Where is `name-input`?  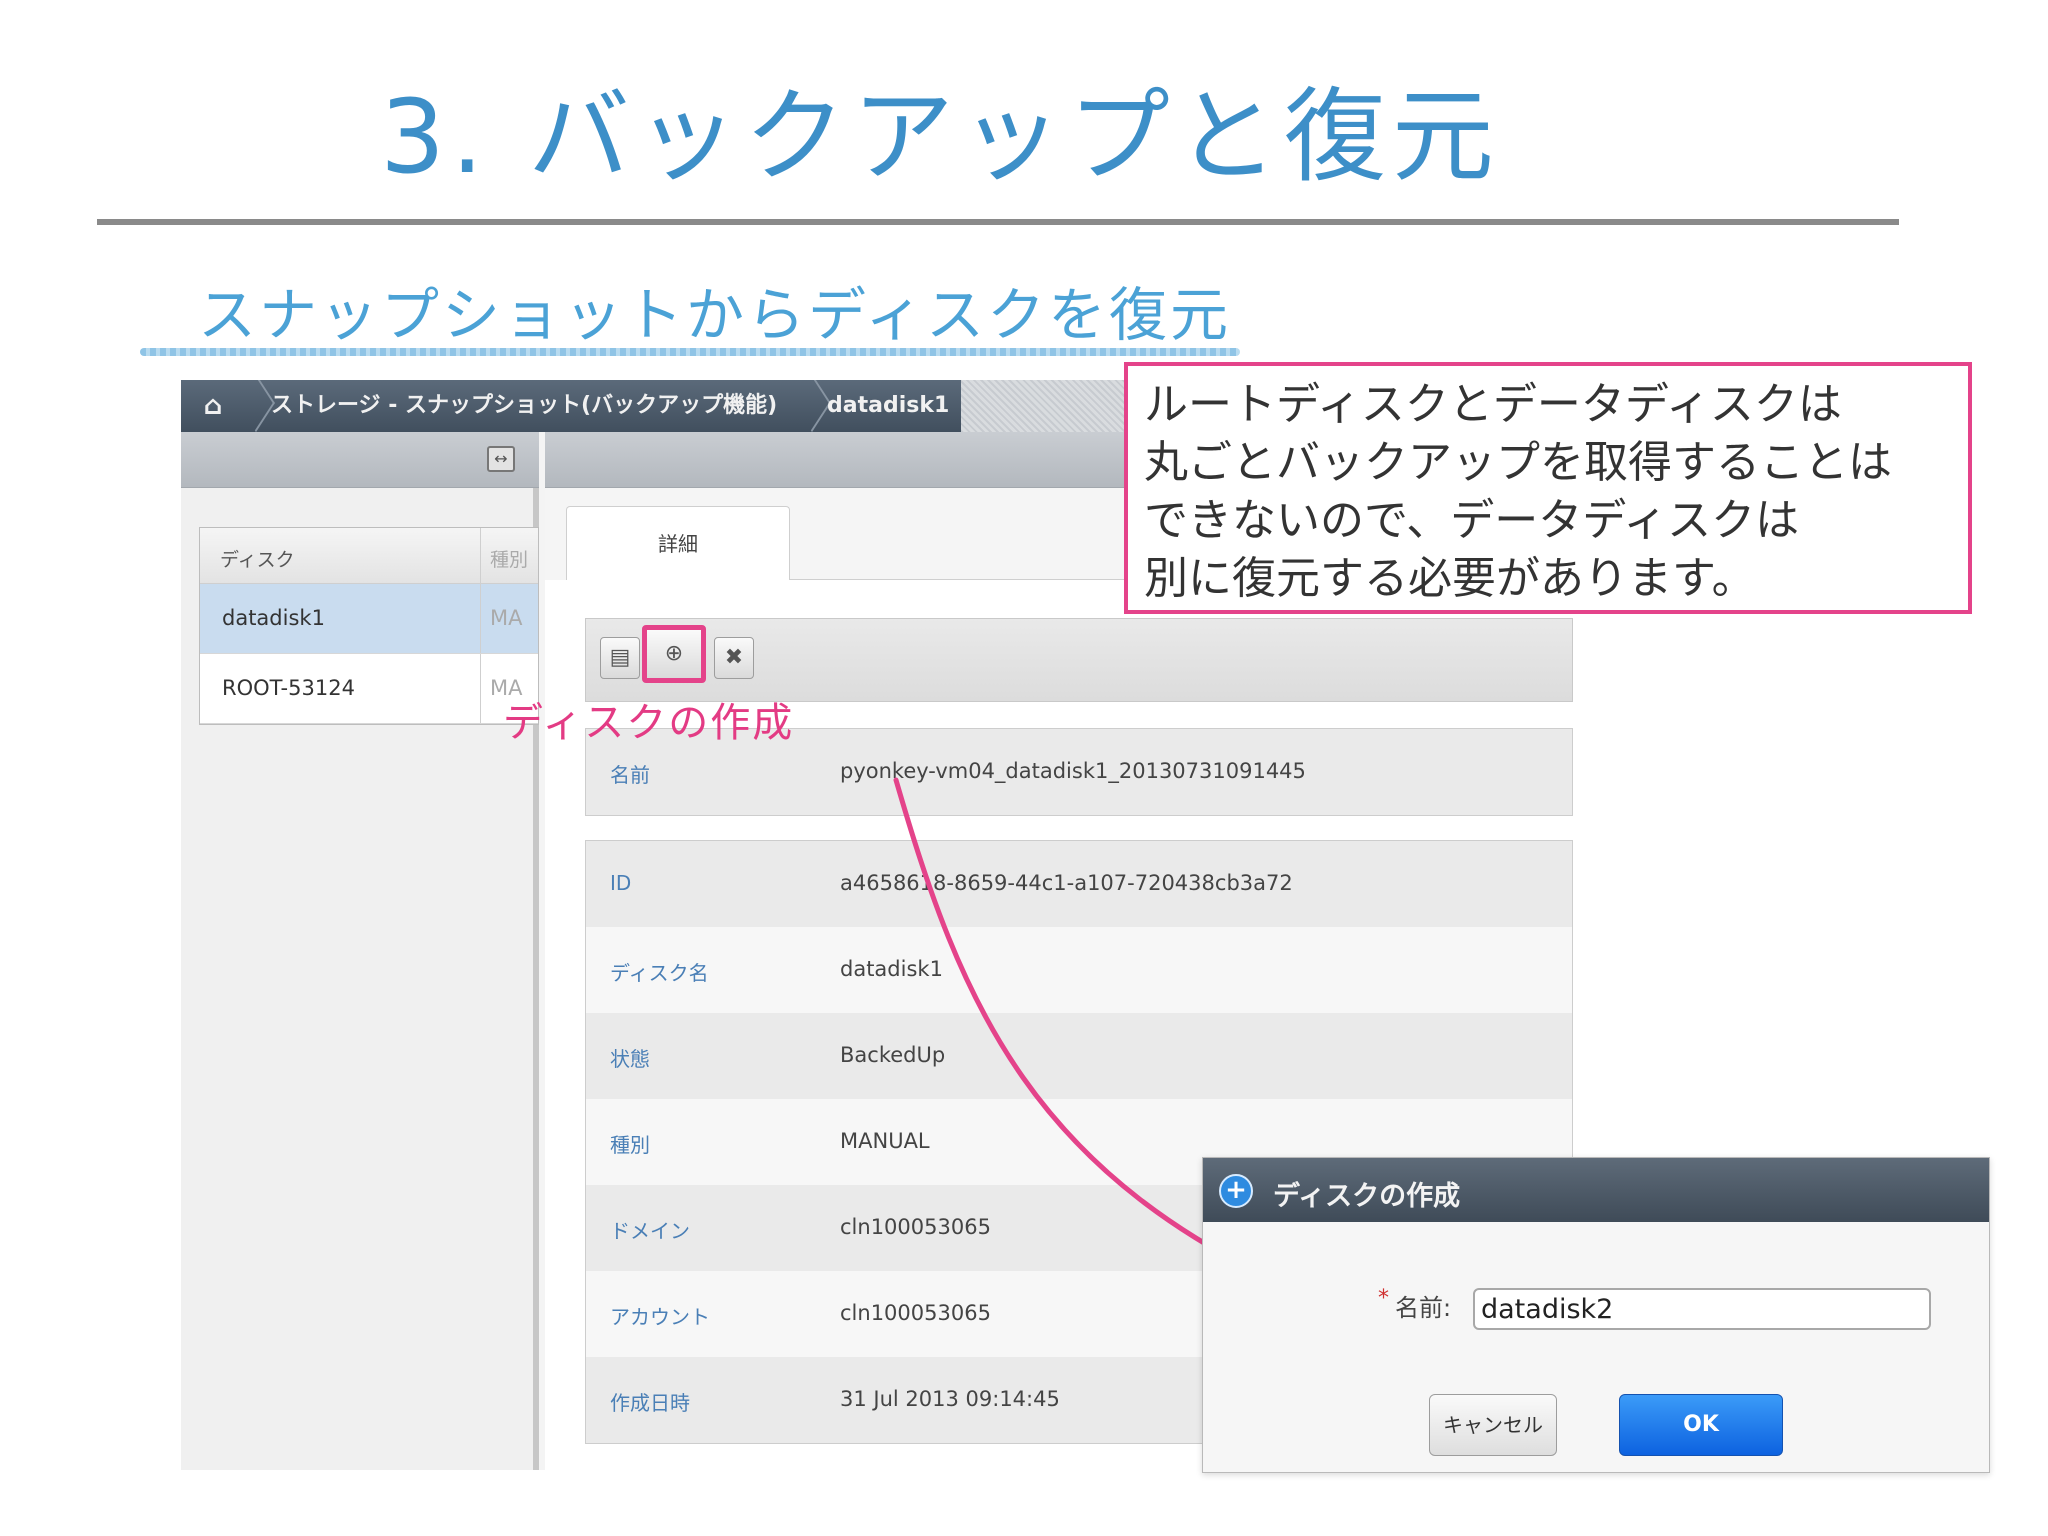 name-input is located at coordinates (1702, 1309).